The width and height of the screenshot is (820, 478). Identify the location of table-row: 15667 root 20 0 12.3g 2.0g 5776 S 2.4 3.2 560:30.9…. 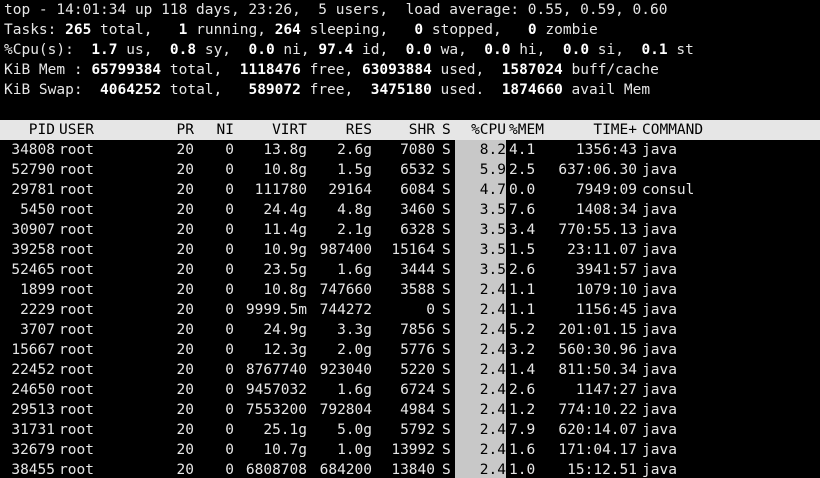
(410, 350).